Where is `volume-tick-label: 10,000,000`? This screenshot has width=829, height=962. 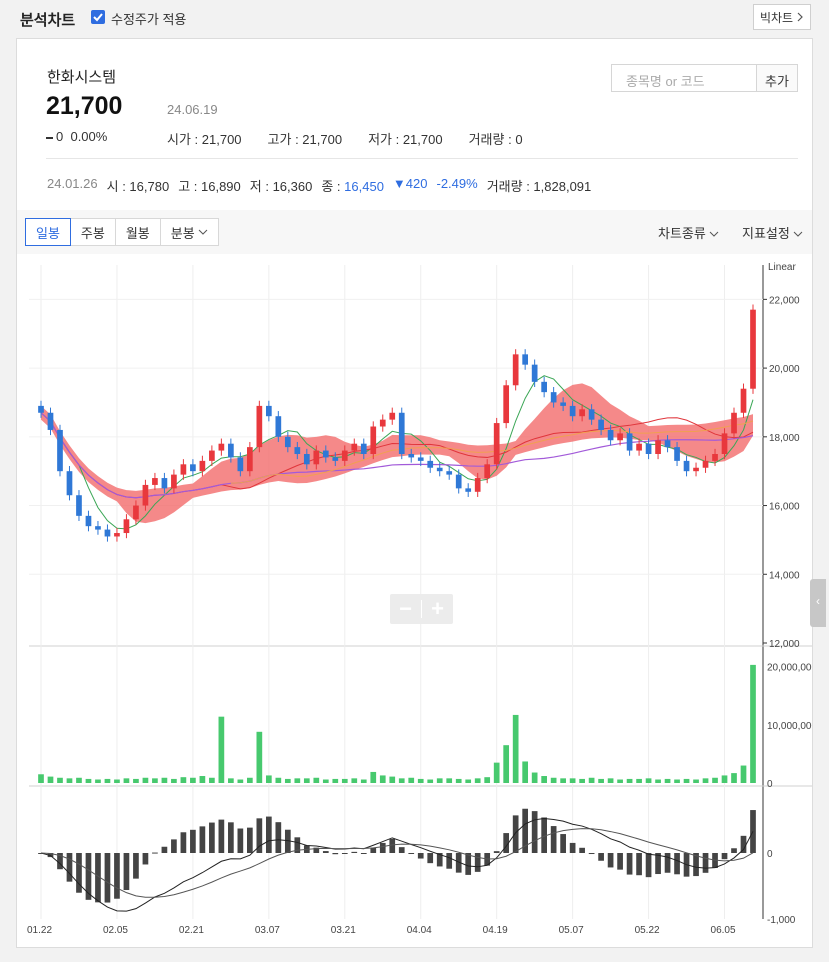 volume-tick-label: 10,000,000 is located at coordinates (789, 726).